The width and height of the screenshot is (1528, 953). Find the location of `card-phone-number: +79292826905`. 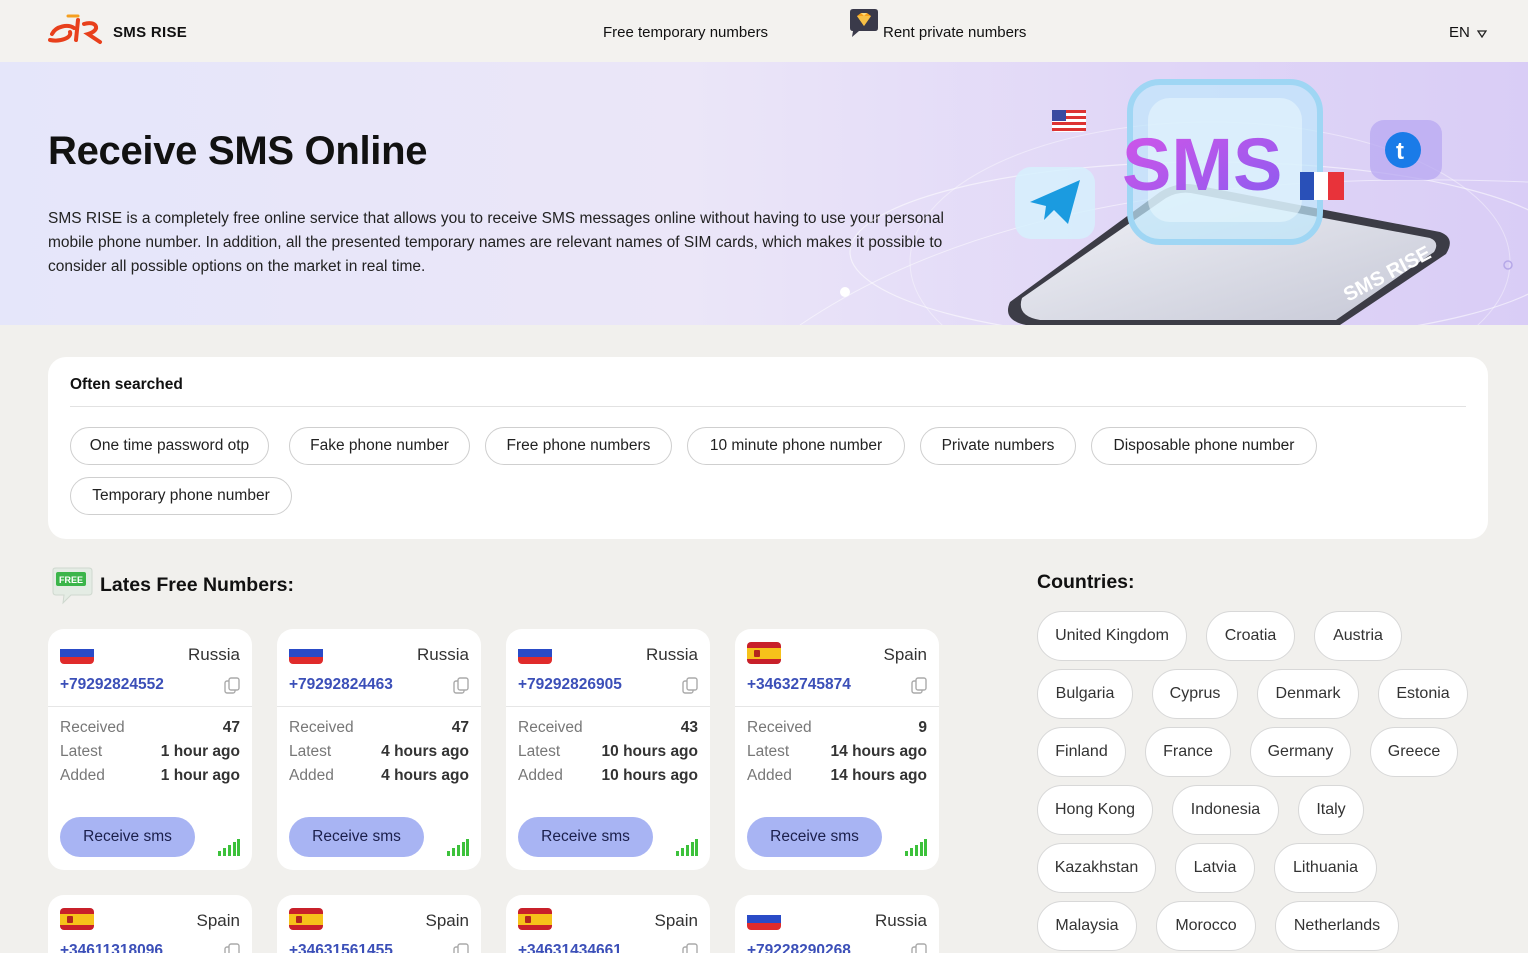

card-phone-number: +79292826905 is located at coordinates (570, 685).